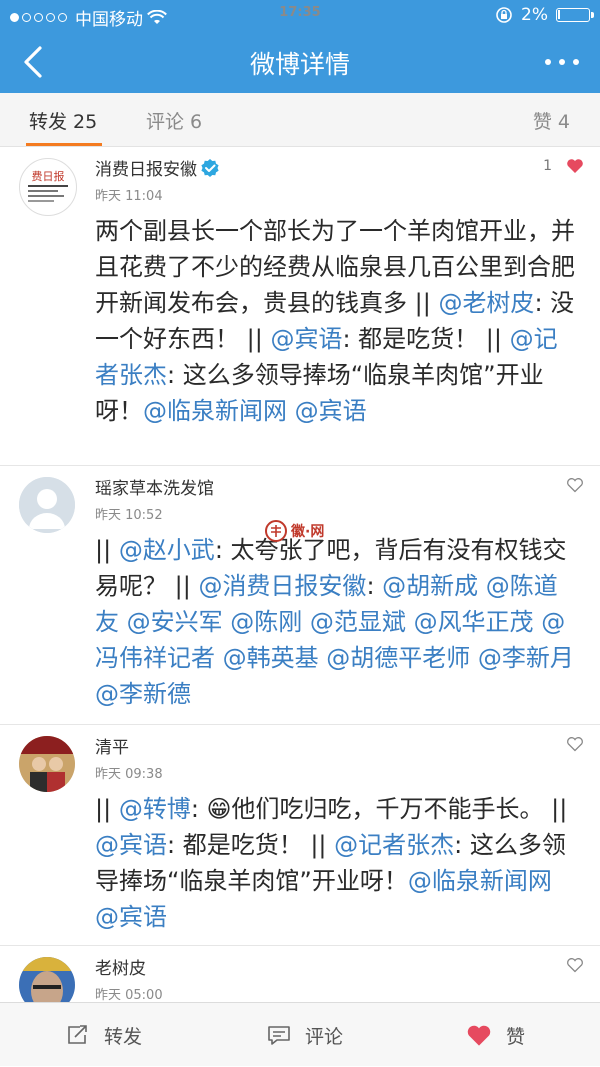 Image resolution: width=600 pixels, height=1067 pixels. I want to click on more-icon, so click(562, 62).